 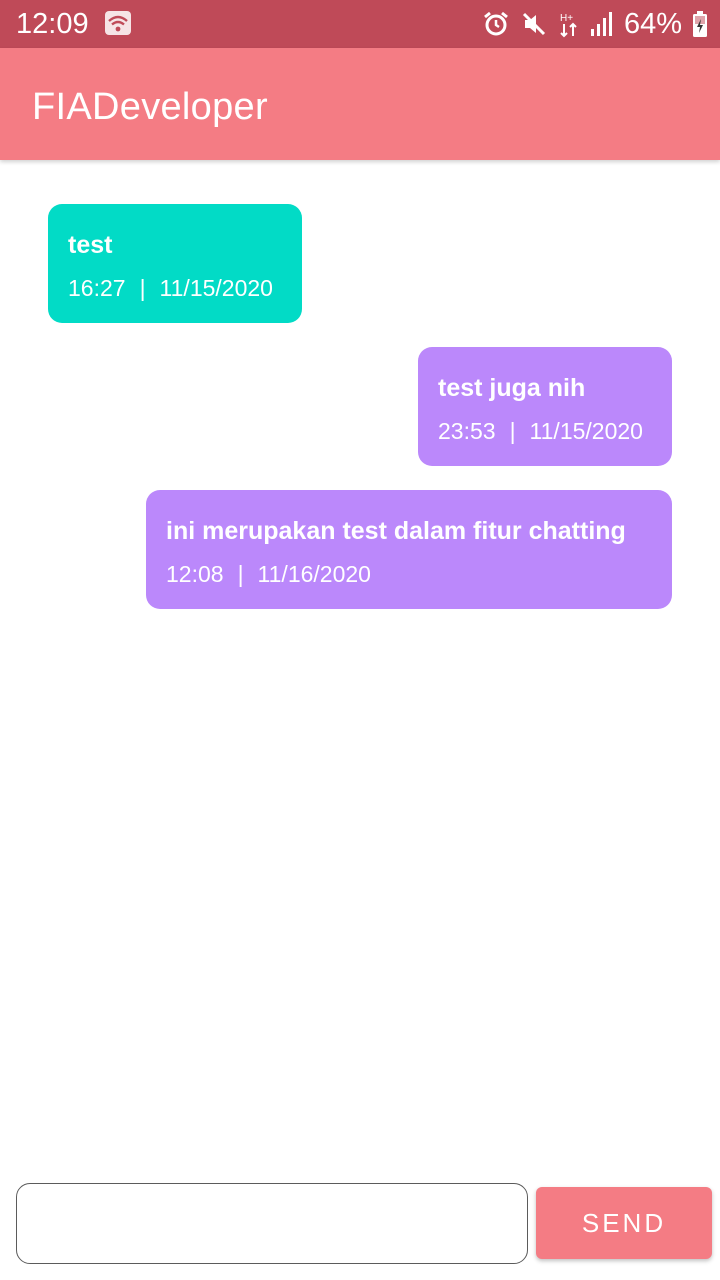 What do you see at coordinates (467, 431) in the screenshot?
I see `message-time: 23:53` at bounding box center [467, 431].